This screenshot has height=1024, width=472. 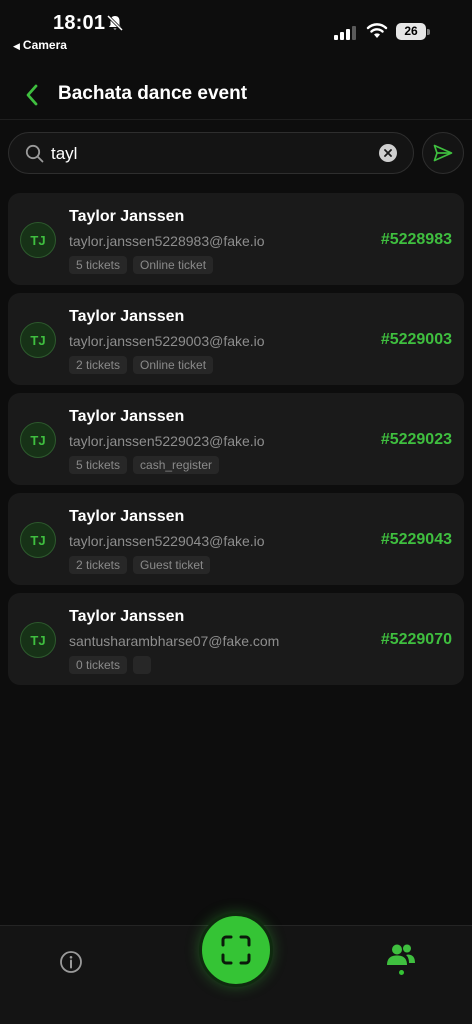 I want to click on send-icon, so click(x=443, y=153).